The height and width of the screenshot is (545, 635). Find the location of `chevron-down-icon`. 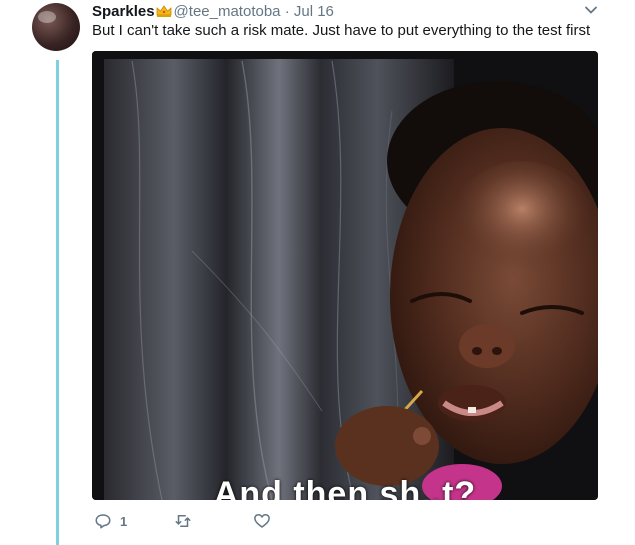

chevron-down-icon is located at coordinates (591, 10).